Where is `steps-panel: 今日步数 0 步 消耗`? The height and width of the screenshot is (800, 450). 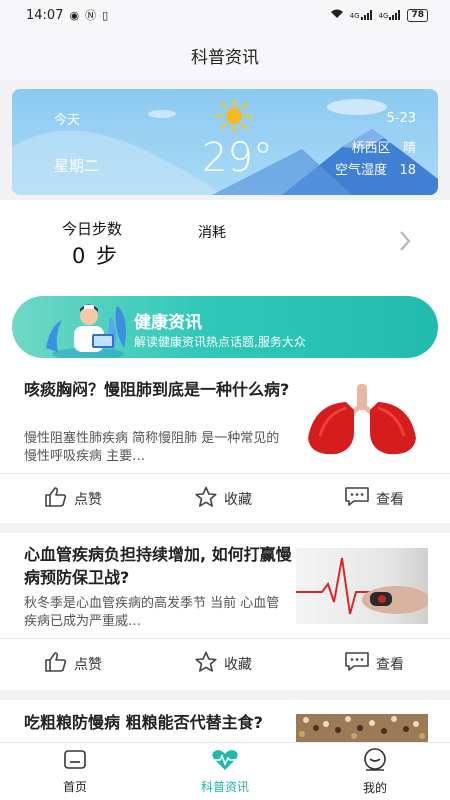
steps-panel: 今日步数 0 步 消耗 is located at coordinates (225, 242).